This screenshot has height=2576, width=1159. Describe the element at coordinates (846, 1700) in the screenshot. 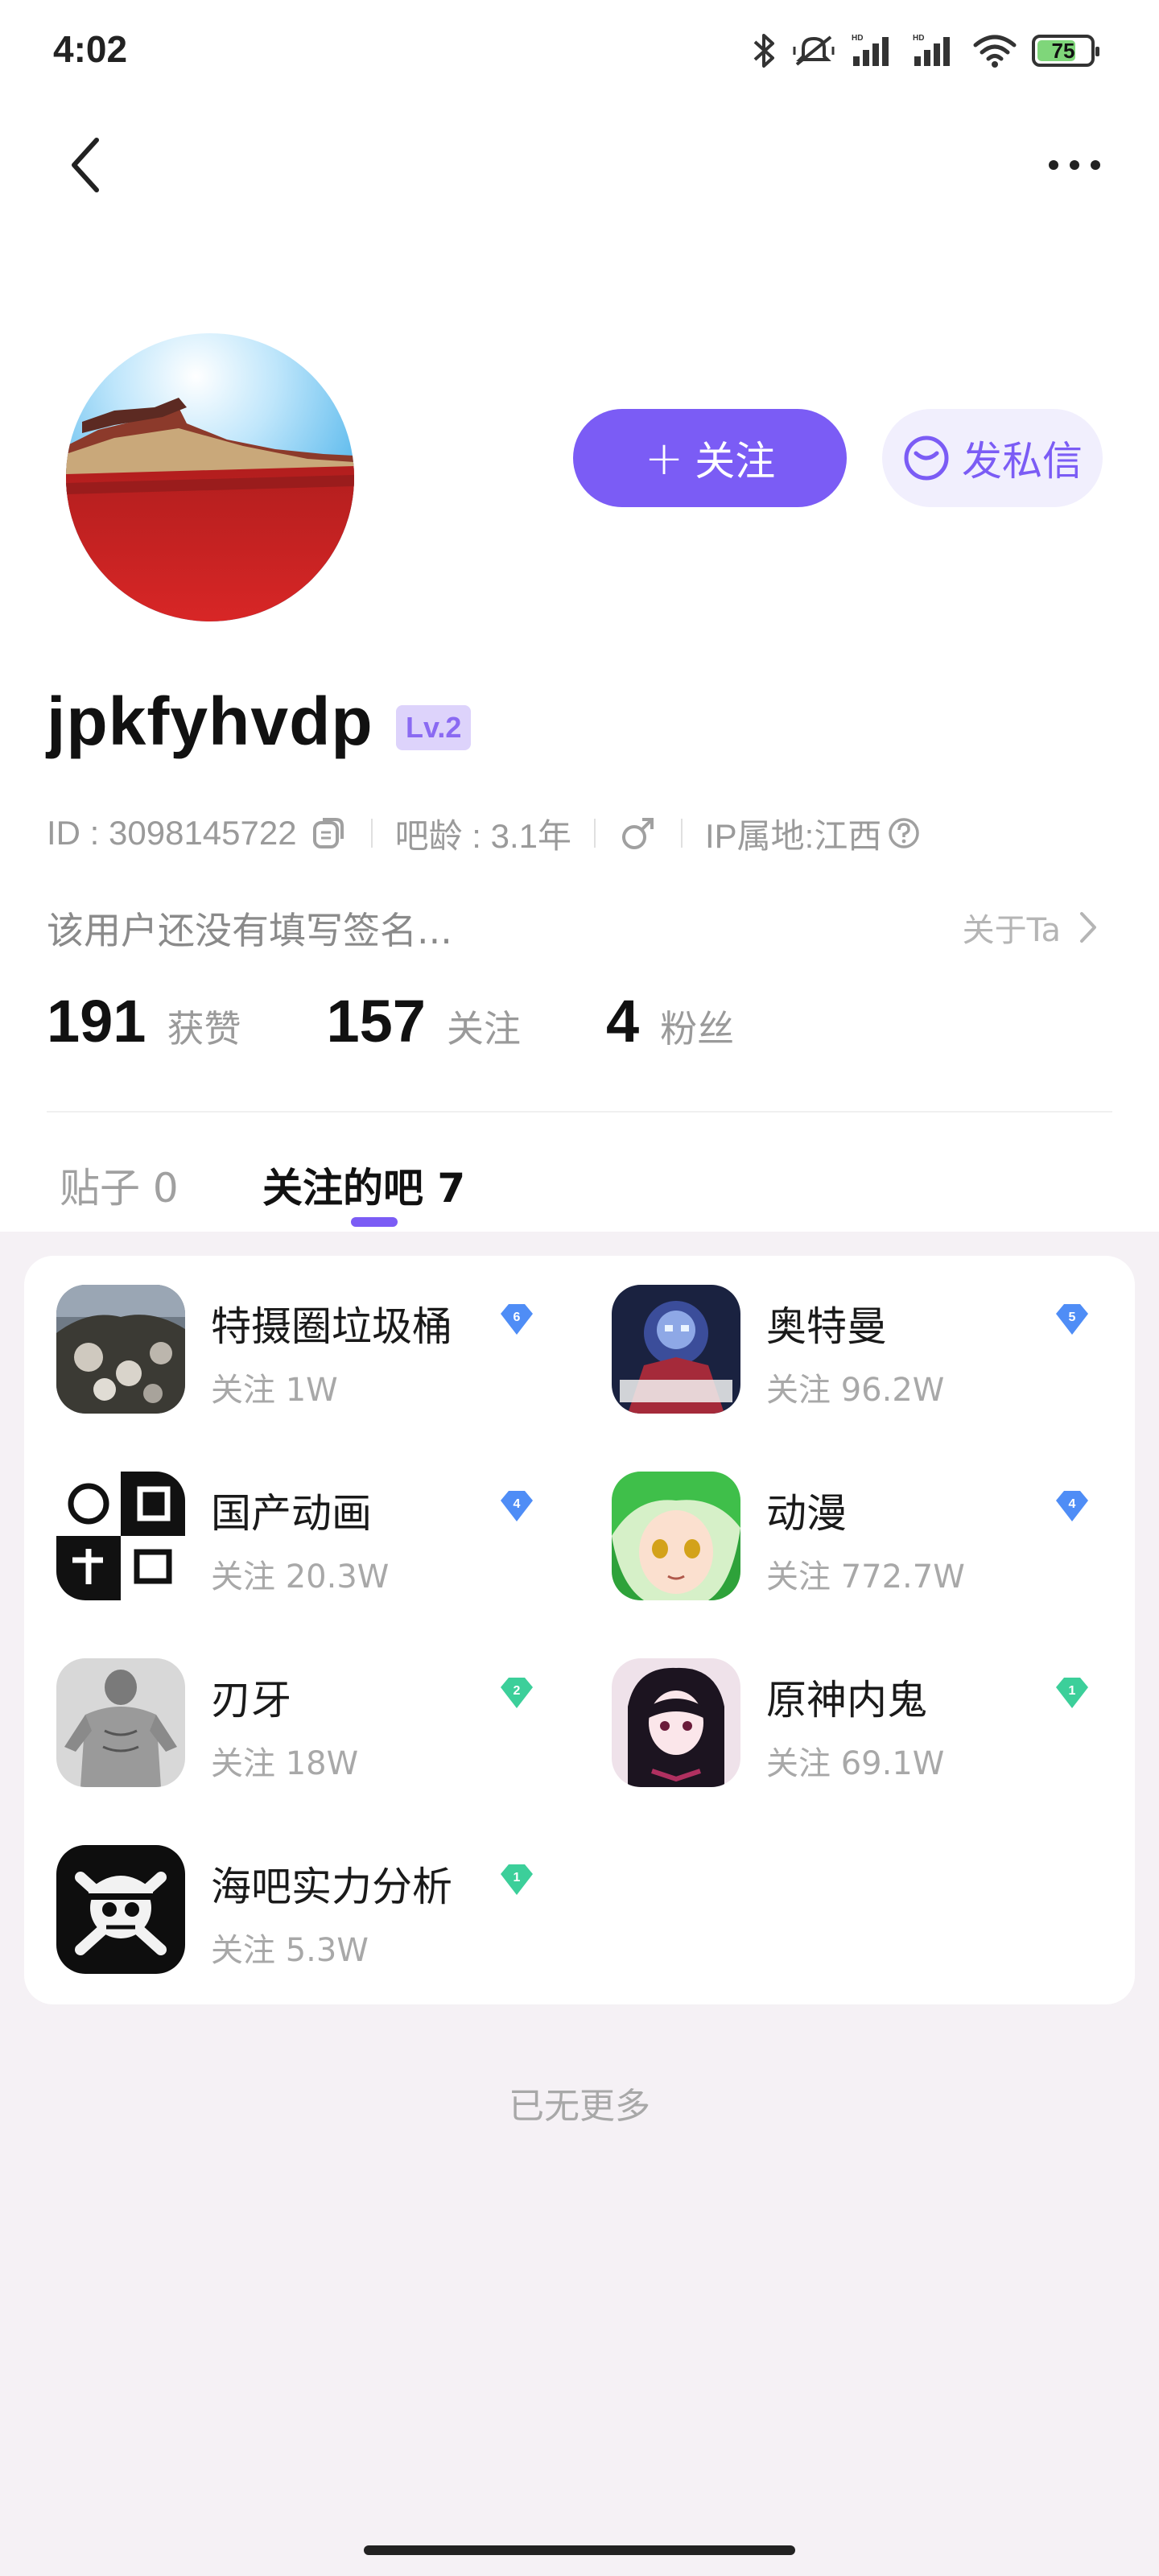

I see `bar-name: 原神内鬼` at that location.